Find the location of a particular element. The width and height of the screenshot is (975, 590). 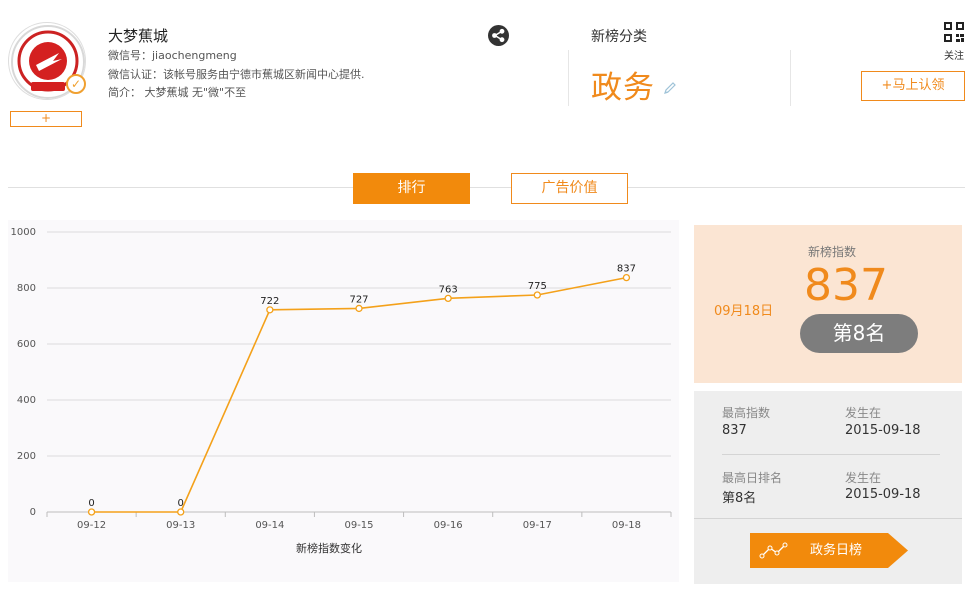

index-panel: 09月18日 新榜指数 837 第8名 is located at coordinates (828, 304).